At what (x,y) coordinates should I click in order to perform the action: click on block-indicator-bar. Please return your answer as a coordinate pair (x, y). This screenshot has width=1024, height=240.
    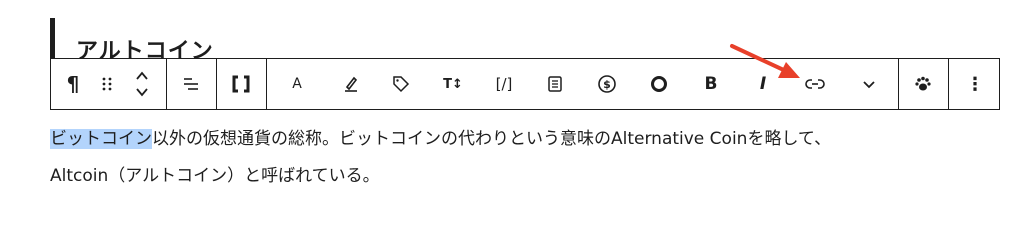
    Looking at the image, I should click on (52, 40).